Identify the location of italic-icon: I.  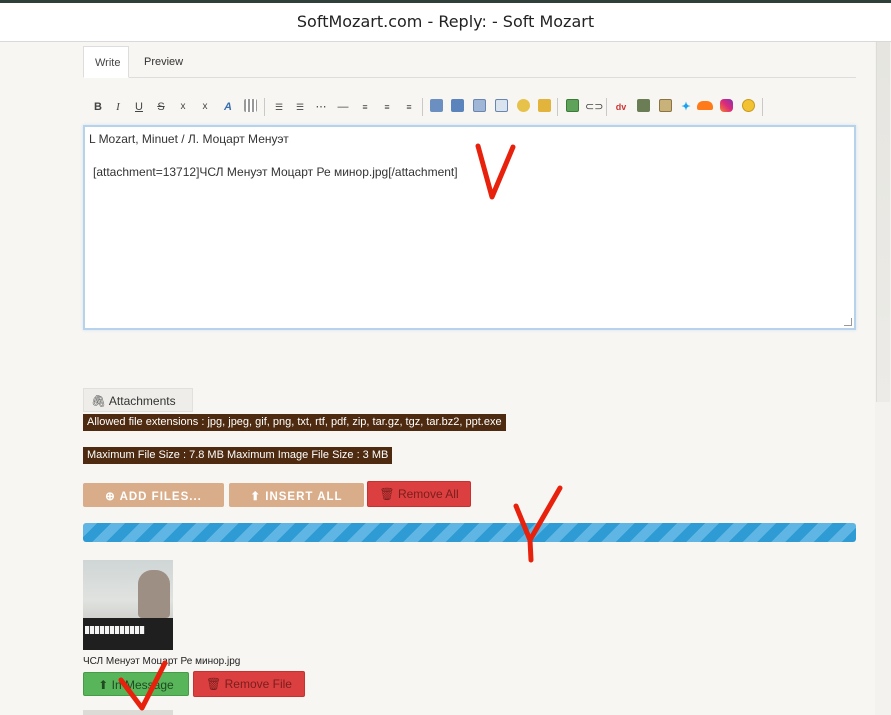
(118, 107).